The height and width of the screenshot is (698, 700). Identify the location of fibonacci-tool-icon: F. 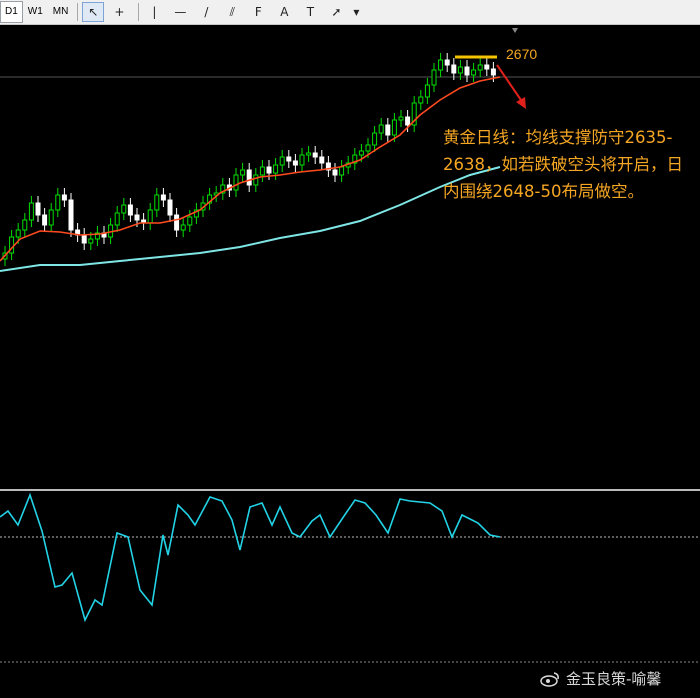
(258, 12).